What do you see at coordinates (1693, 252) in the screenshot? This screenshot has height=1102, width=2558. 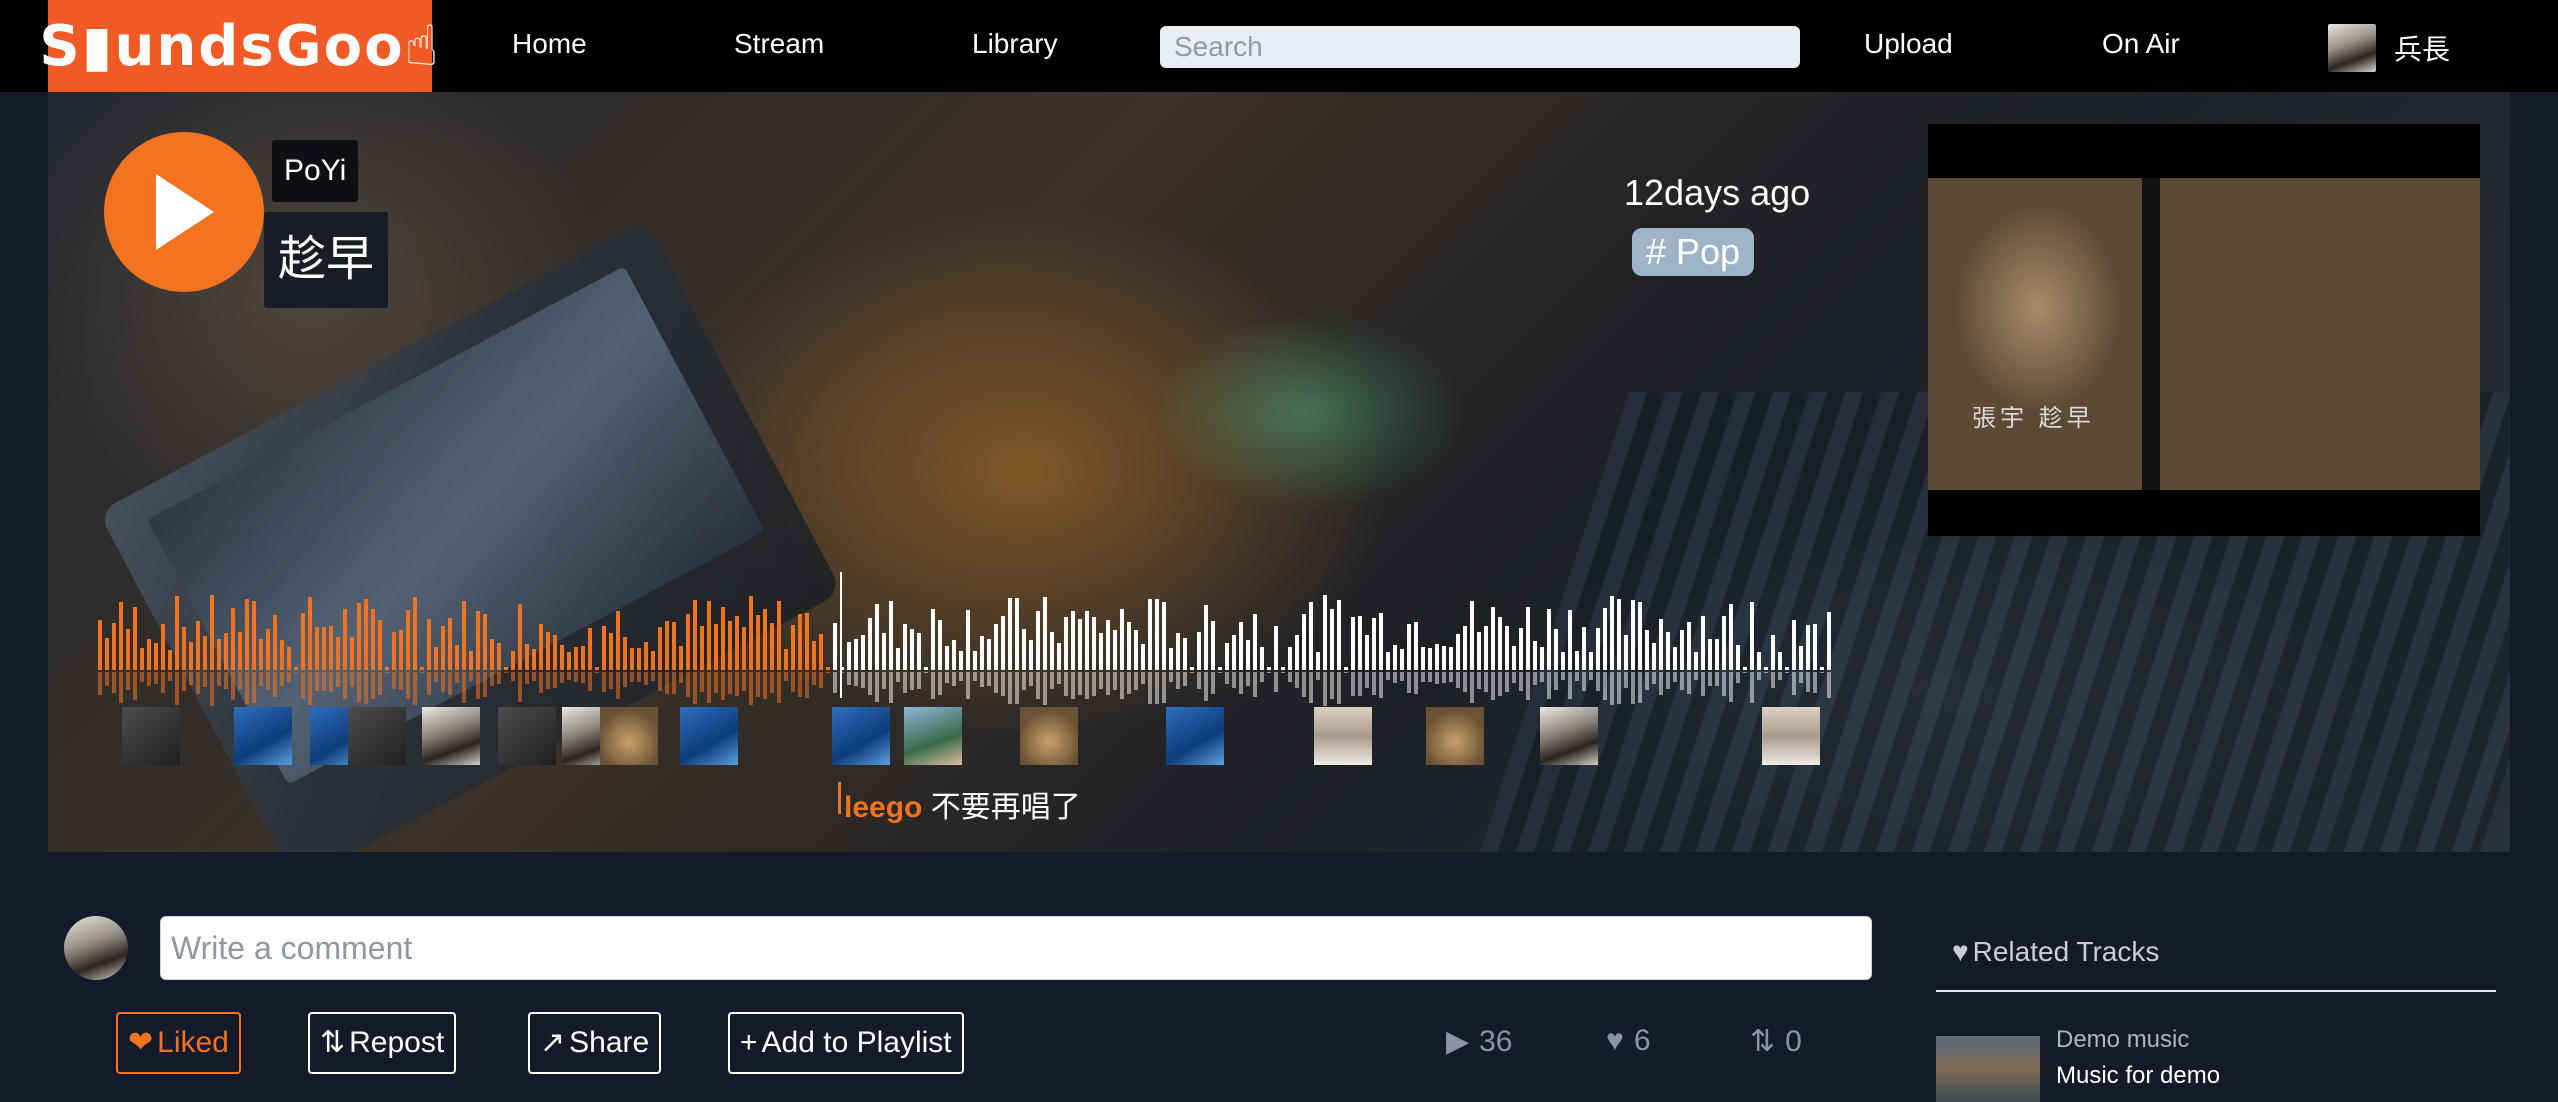 I see `genre-tag: # Pop` at bounding box center [1693, 252].